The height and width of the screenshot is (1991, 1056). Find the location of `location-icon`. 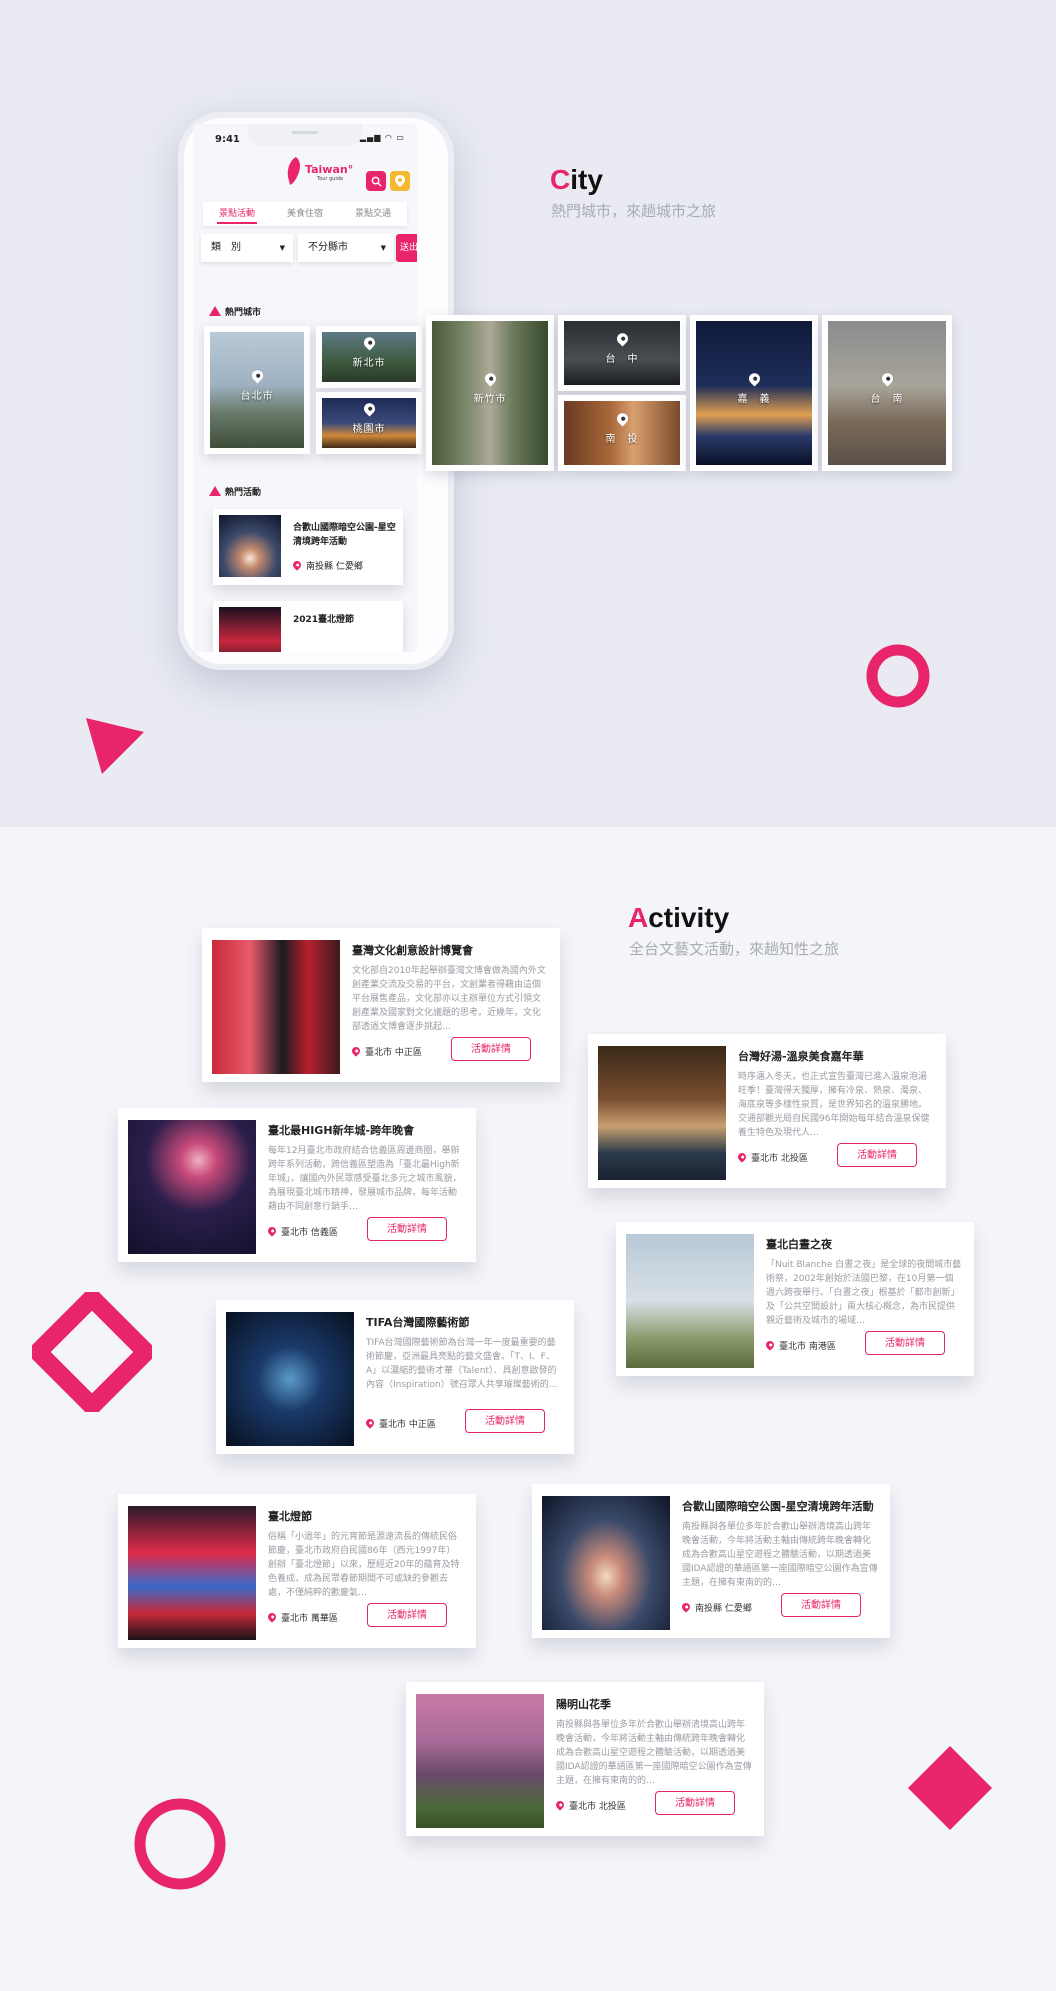

location-icon is located at coordinates (400, 181).